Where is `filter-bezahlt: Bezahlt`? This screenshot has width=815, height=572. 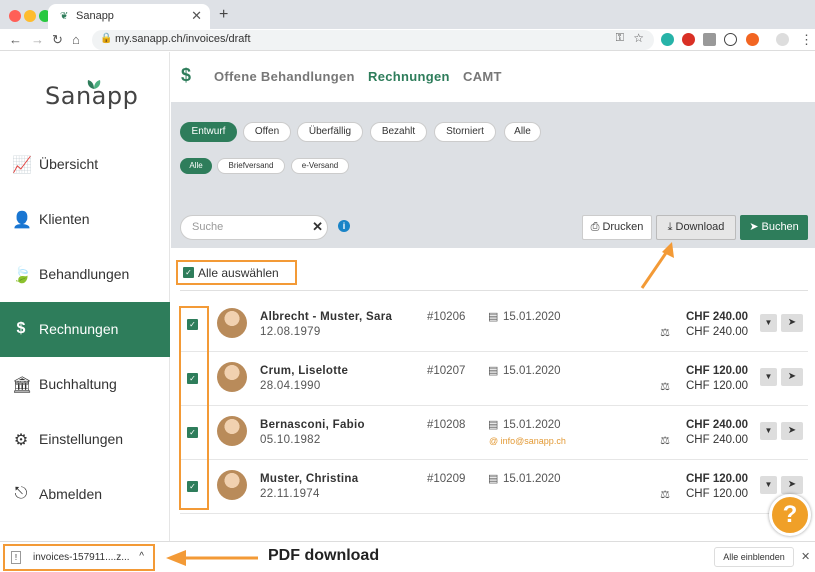
filter-bezahlt: Bezahlt is located at coordinates (398, 132).